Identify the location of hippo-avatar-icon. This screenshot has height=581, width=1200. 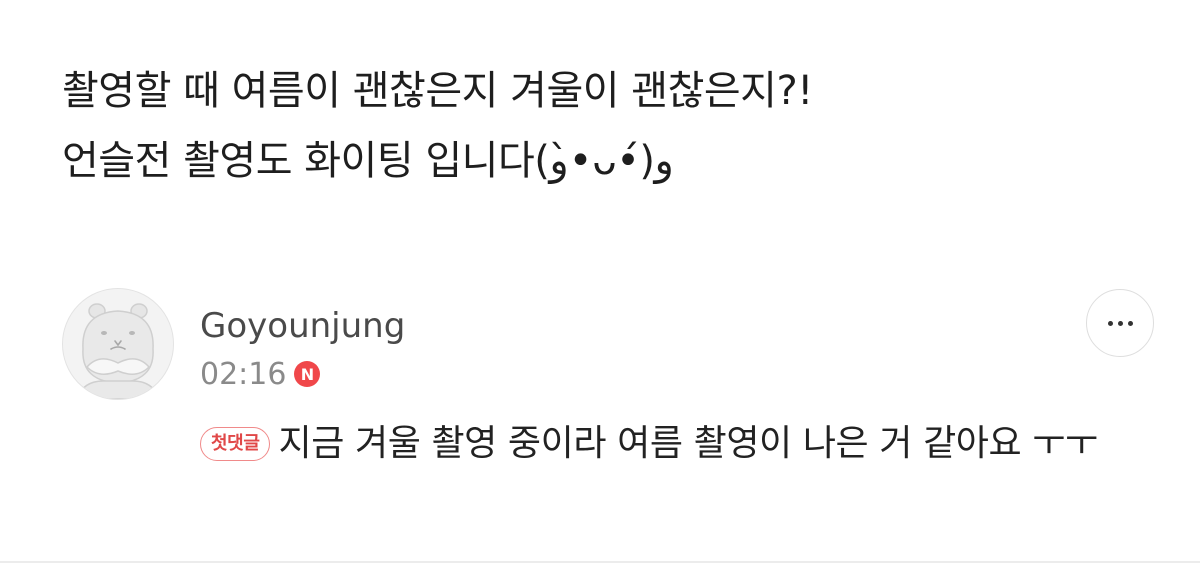
(118, 344).